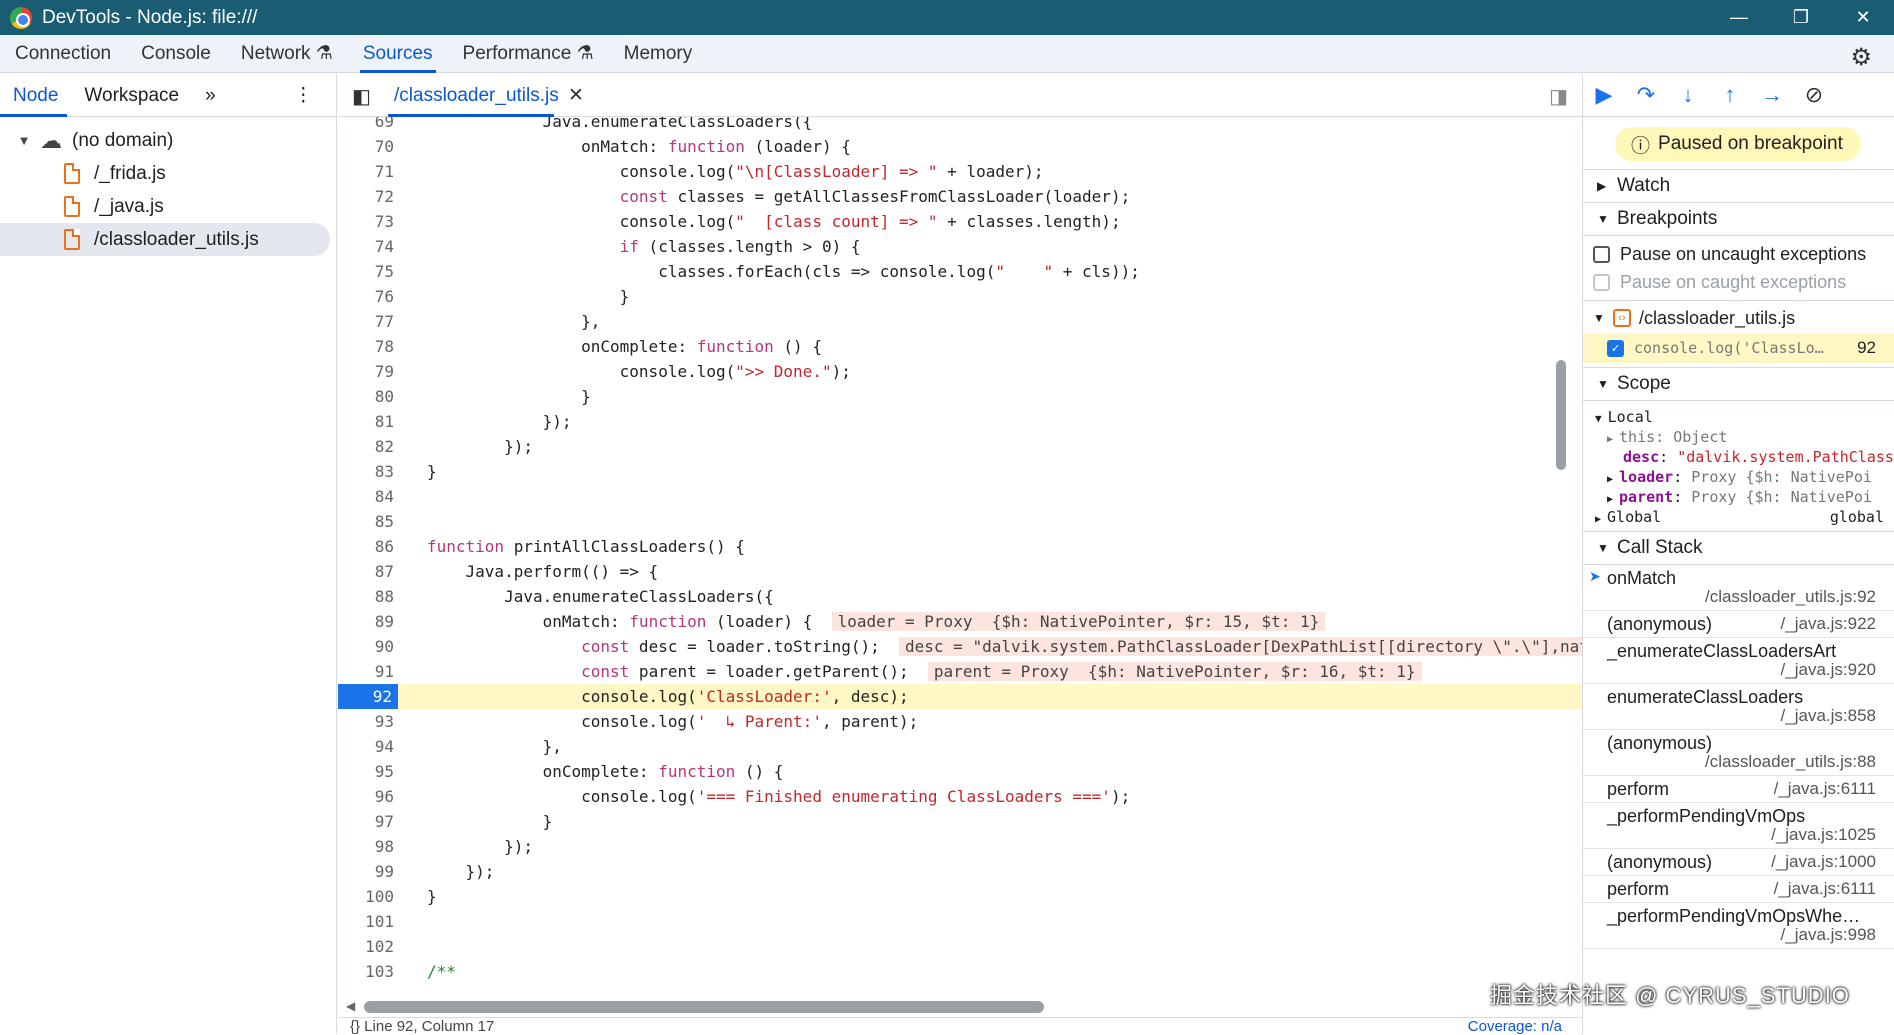 The image size is (1894, 1035). I want to click on line-number: 82, so click(366, 446).